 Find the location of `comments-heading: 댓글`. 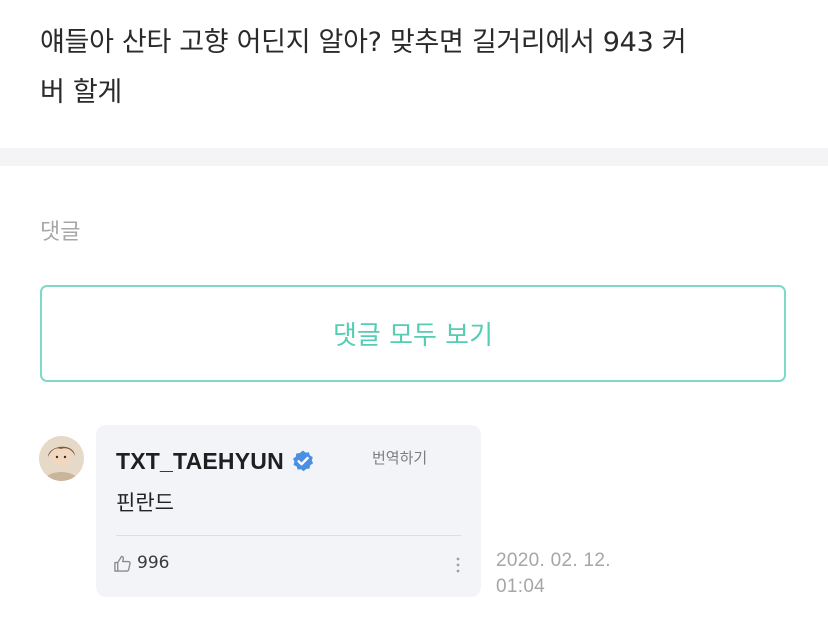

comments-heading: 댓글 is located at coordinates (60, 232).